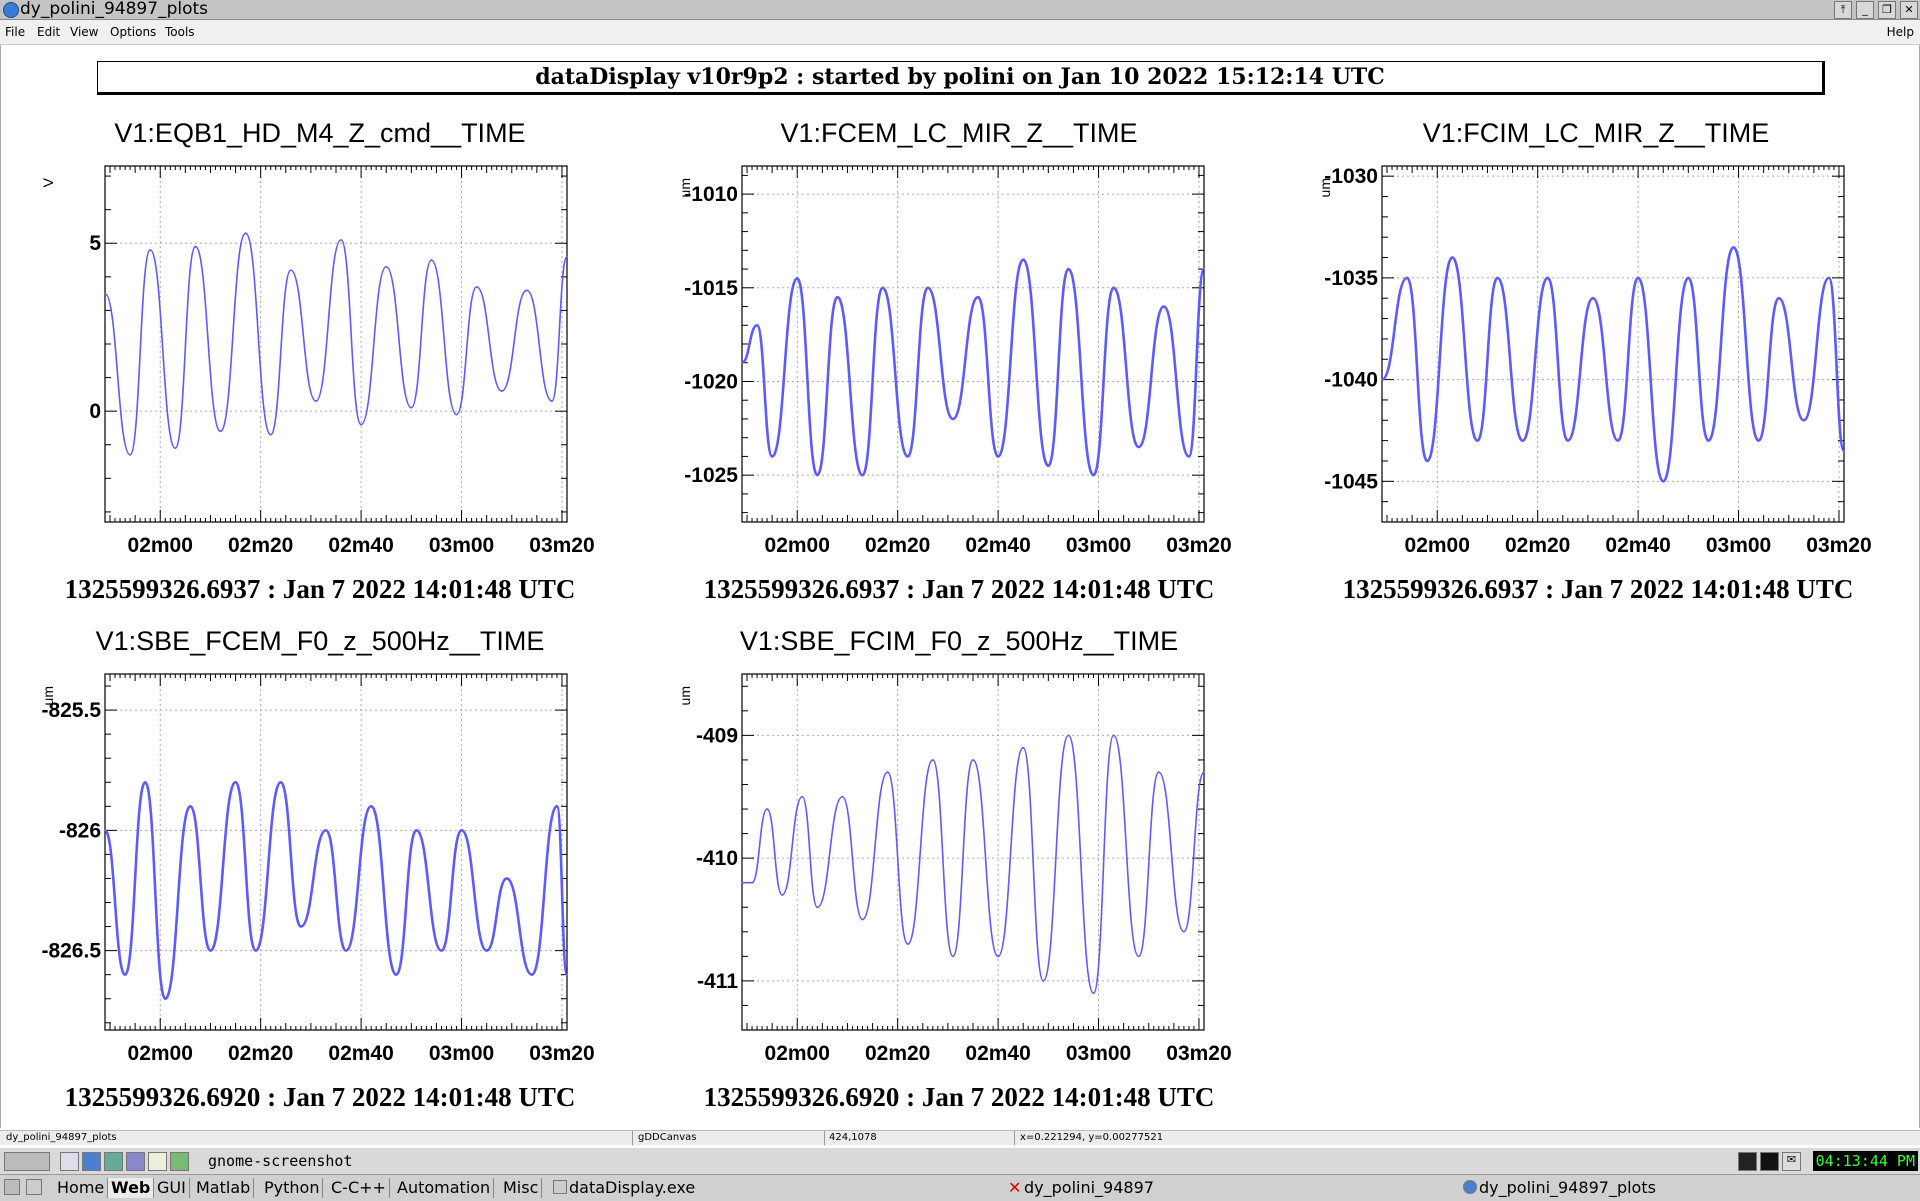 Image resolution: width=1920 pixels, height=1201 pixels. What do you see at coordinates (80, 830) in the screenshot?
I see `y-tick-label: -826` at bounding box center [80, 830].